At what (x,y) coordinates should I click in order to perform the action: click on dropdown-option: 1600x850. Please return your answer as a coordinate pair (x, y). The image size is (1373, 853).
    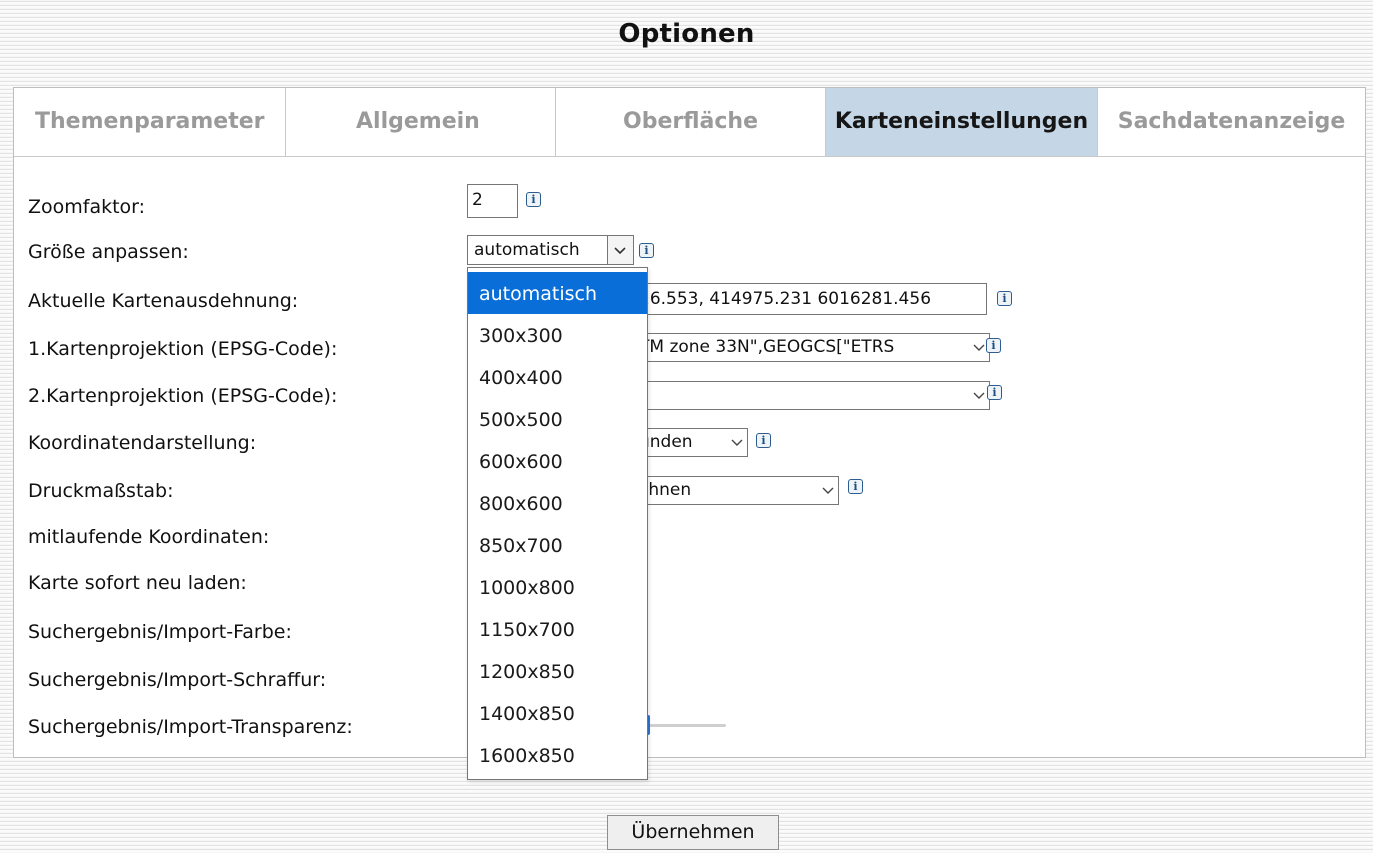
    Looking at the image, I should click on (557, 755).